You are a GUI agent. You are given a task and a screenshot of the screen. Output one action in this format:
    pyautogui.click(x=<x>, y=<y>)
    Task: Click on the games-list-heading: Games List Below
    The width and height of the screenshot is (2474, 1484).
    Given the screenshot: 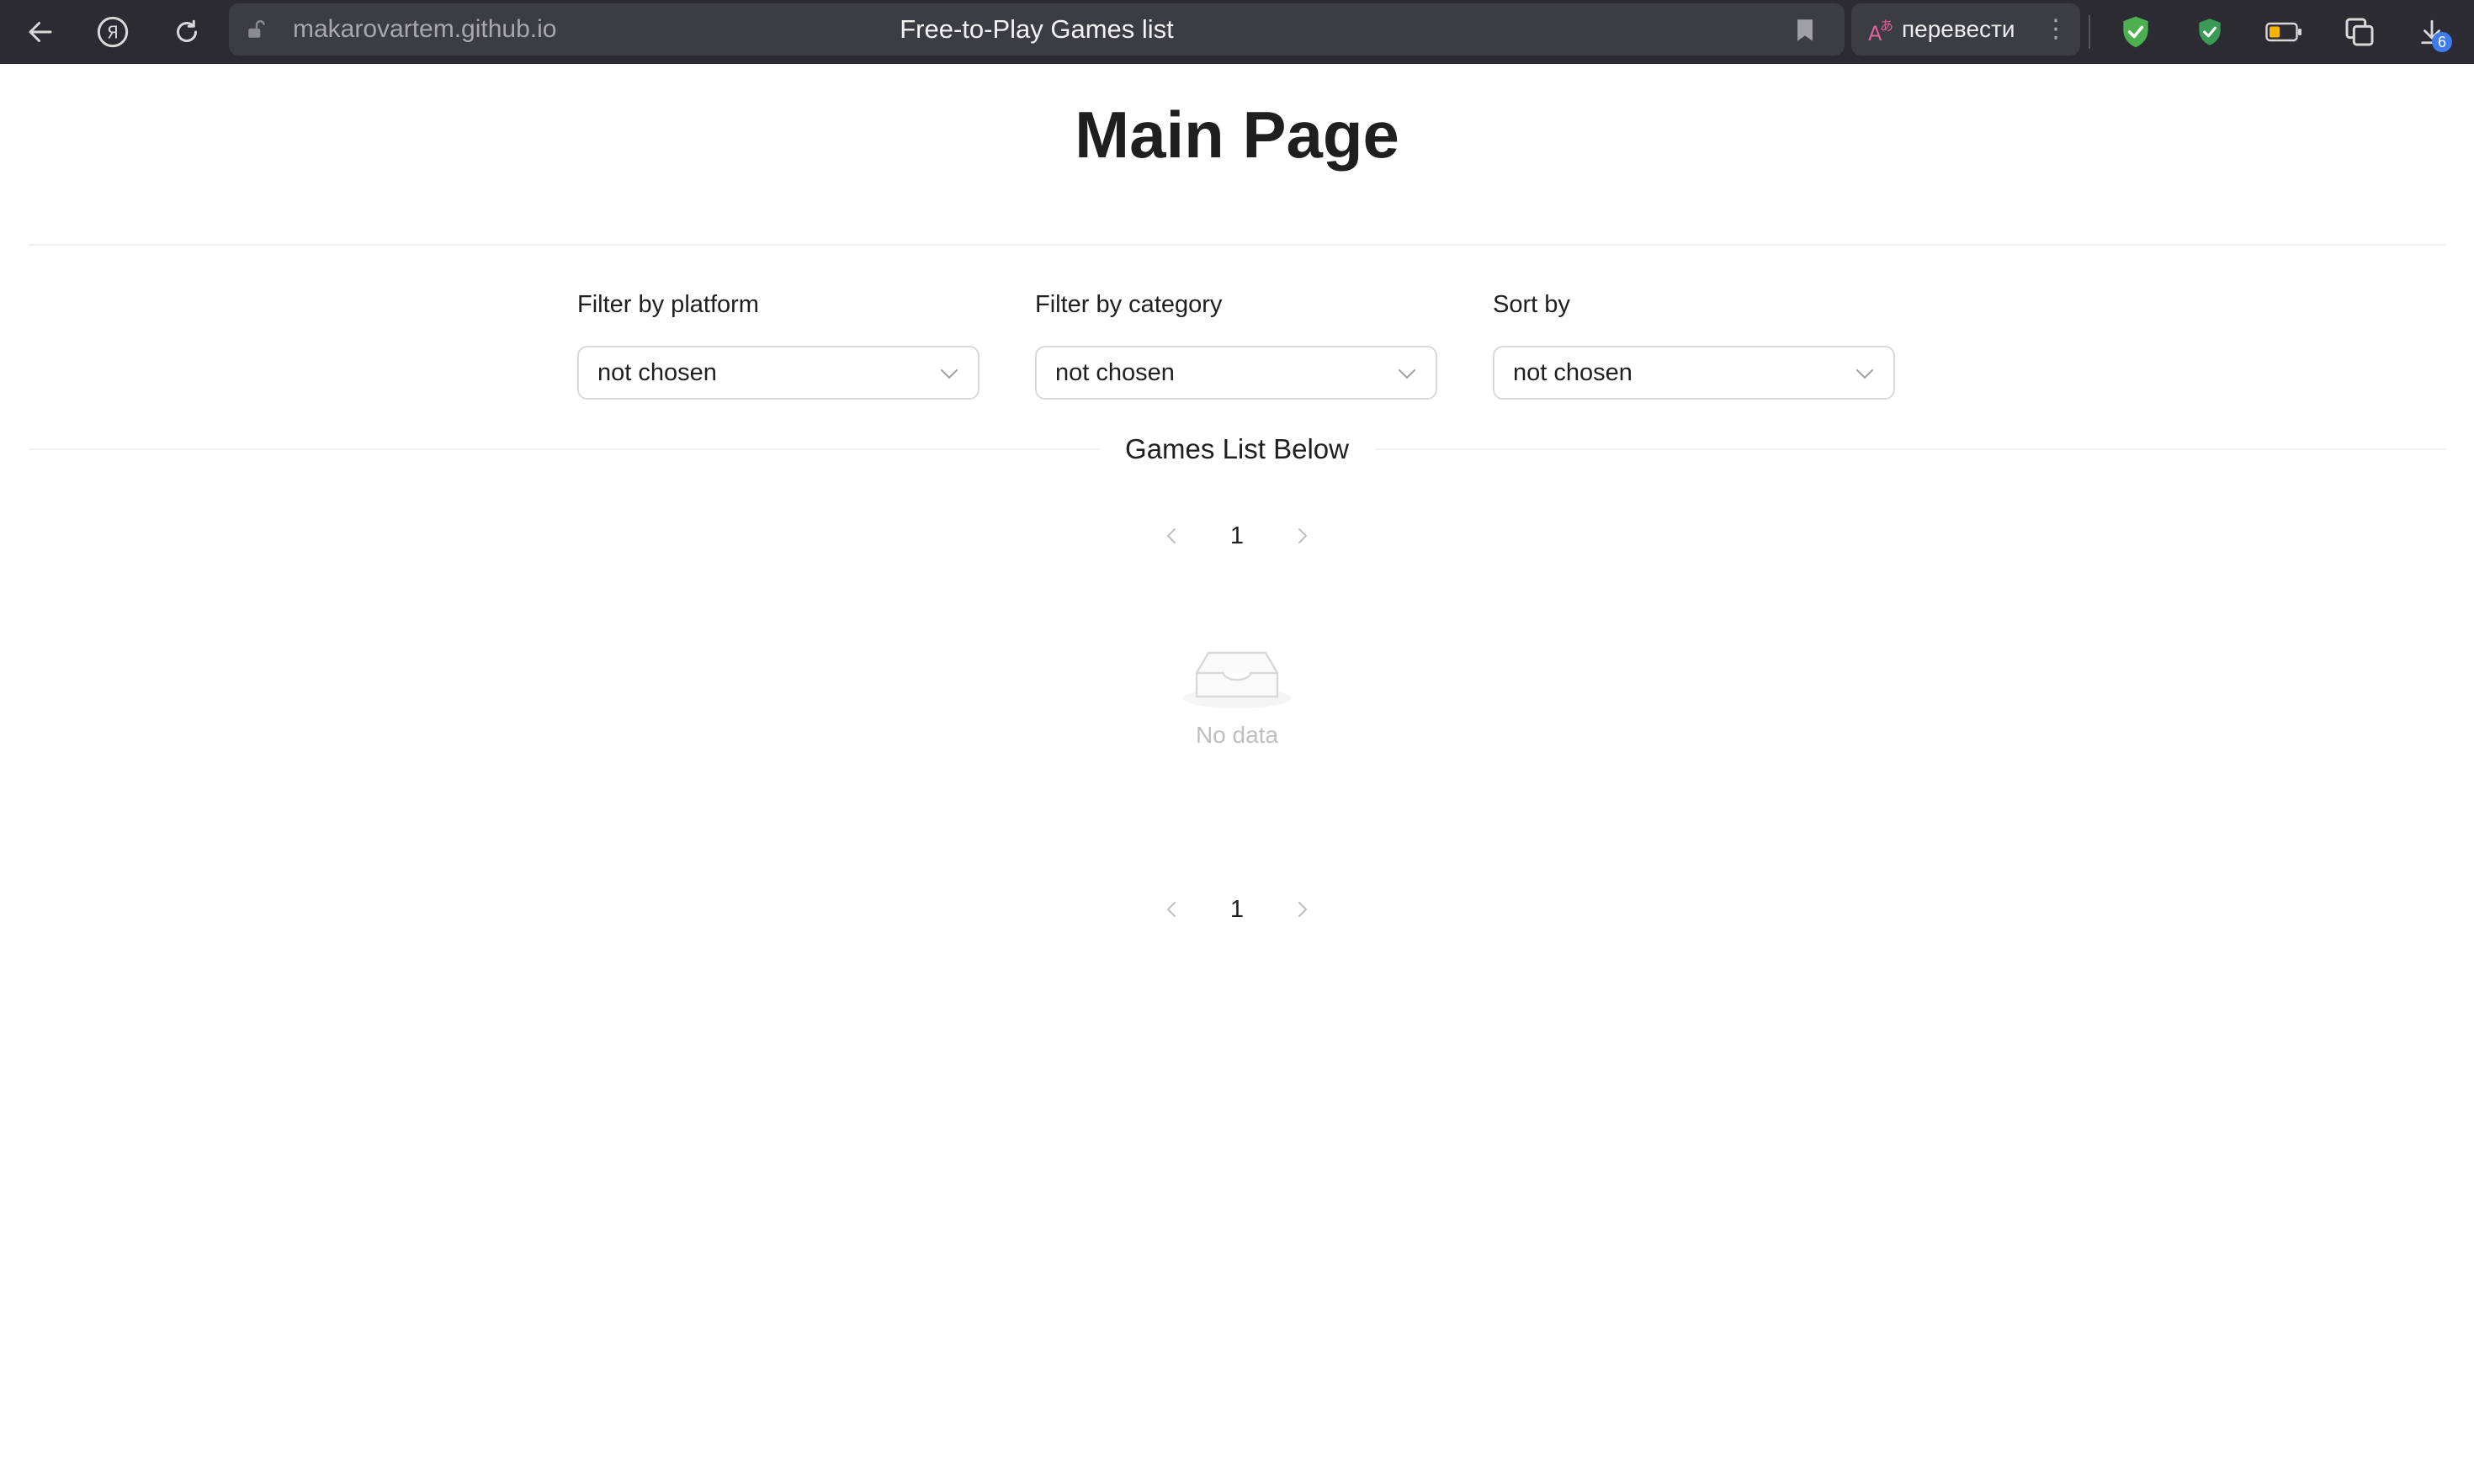 What is the action you would take?
    pyautogui.click(x=1237, y=449)
    